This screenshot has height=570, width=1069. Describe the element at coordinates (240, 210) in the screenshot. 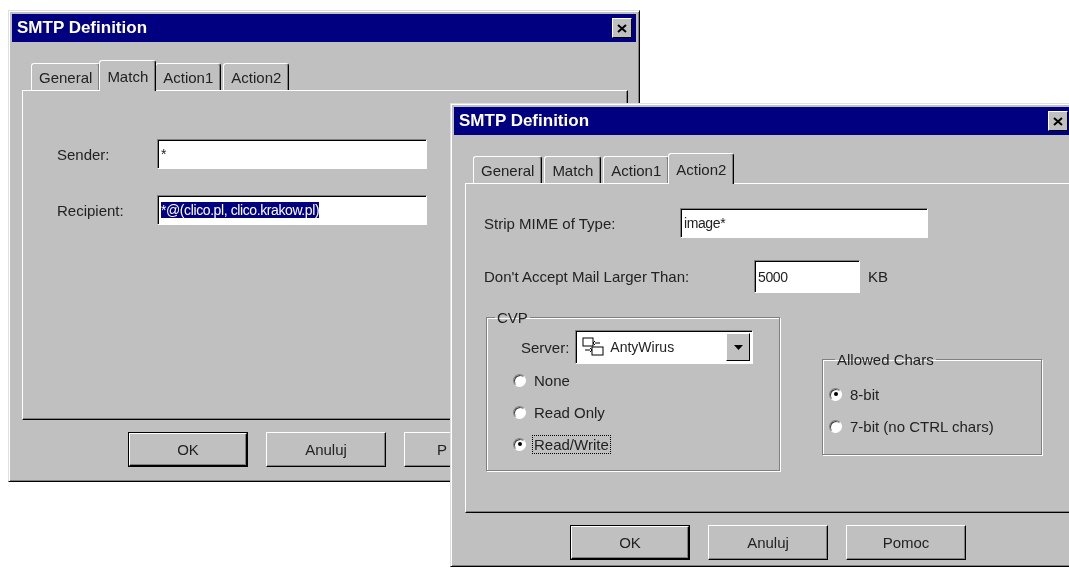

I see `field-value: *@(clico.pl, clico.krakow.pl)` at that location.